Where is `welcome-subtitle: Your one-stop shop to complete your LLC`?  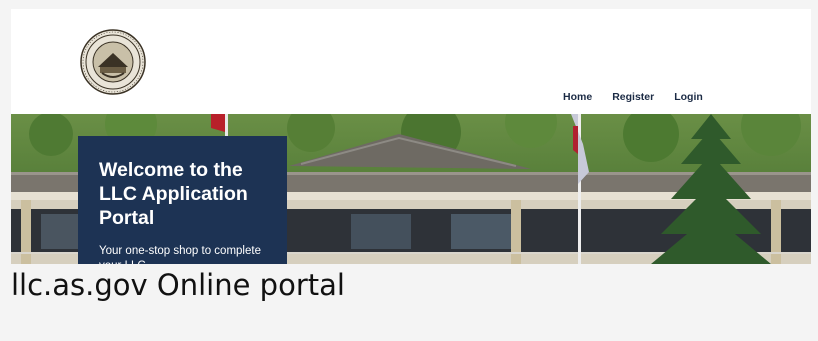
welcome-subtitle: Your one-stop shop to complete your LLC is located at coordinates (180, 254).